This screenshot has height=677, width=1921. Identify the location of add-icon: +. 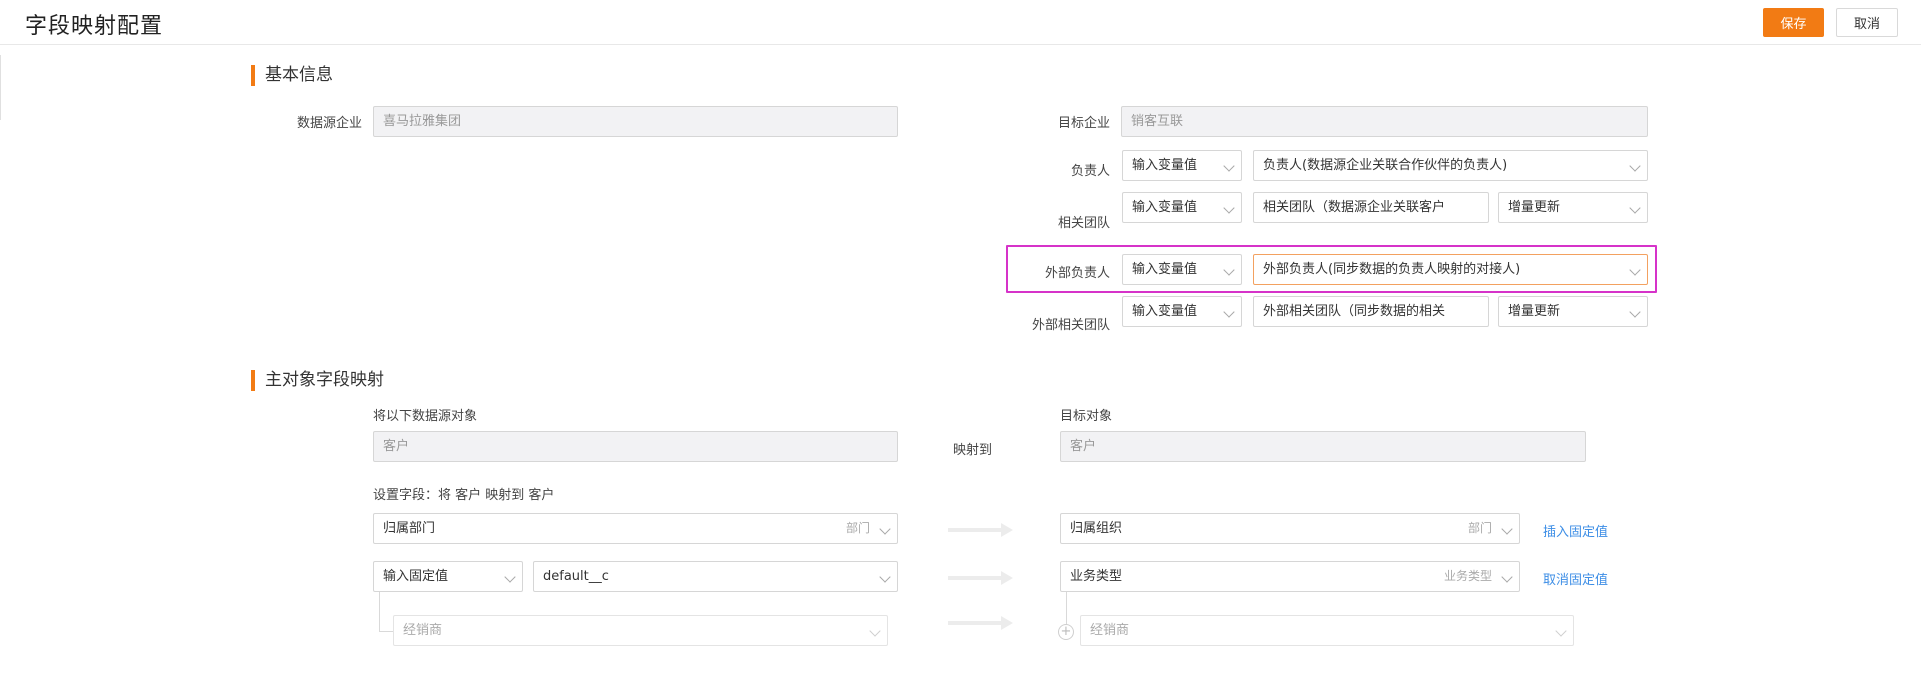
(1066, 632).